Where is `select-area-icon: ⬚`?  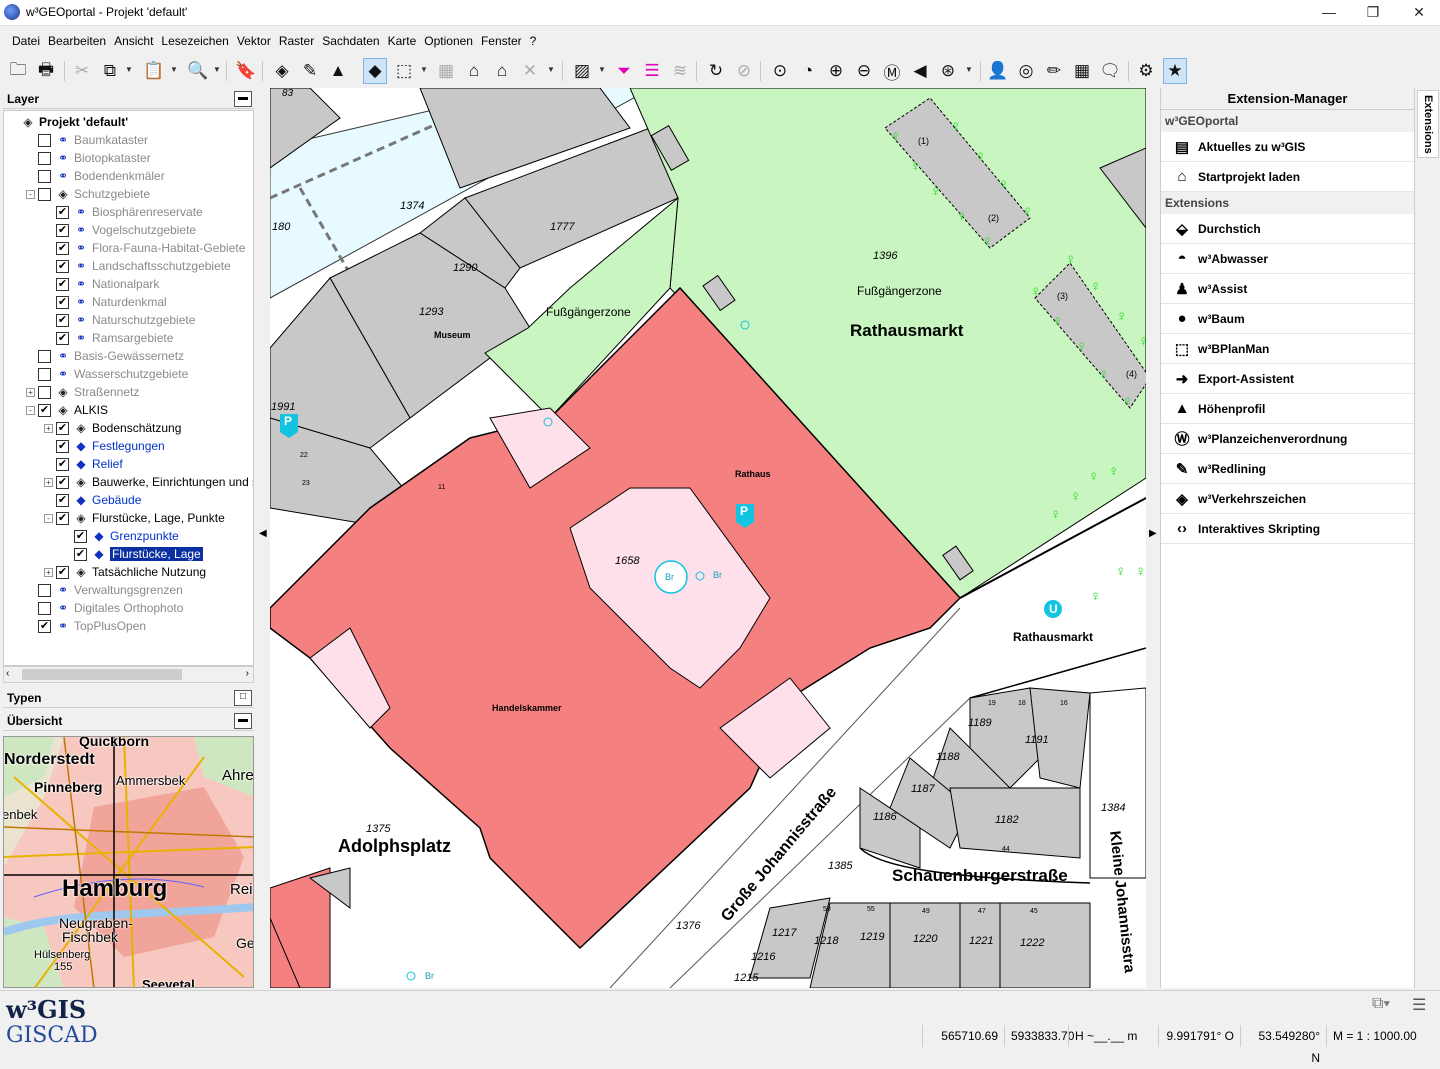
select-area-icon: ⬚ is located at coordinates (404, 71).